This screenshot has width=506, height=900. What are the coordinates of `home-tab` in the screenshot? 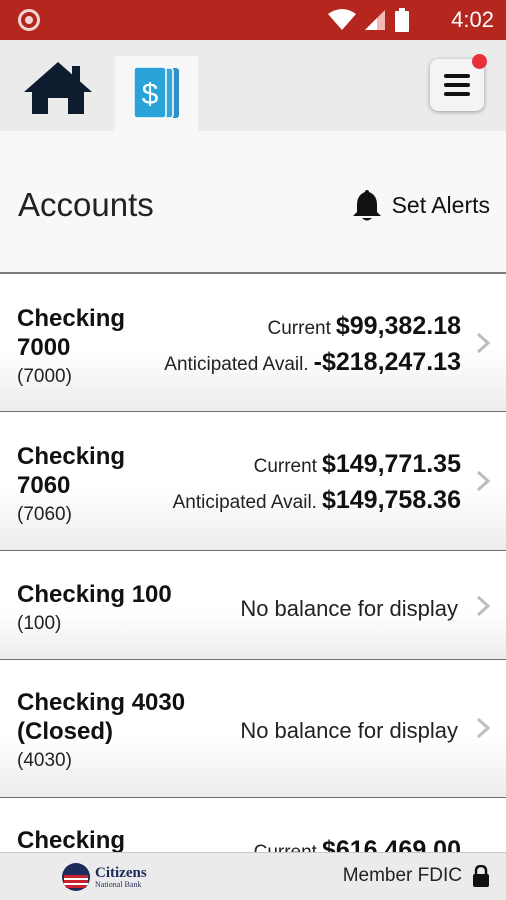 It's located at (58, 89).